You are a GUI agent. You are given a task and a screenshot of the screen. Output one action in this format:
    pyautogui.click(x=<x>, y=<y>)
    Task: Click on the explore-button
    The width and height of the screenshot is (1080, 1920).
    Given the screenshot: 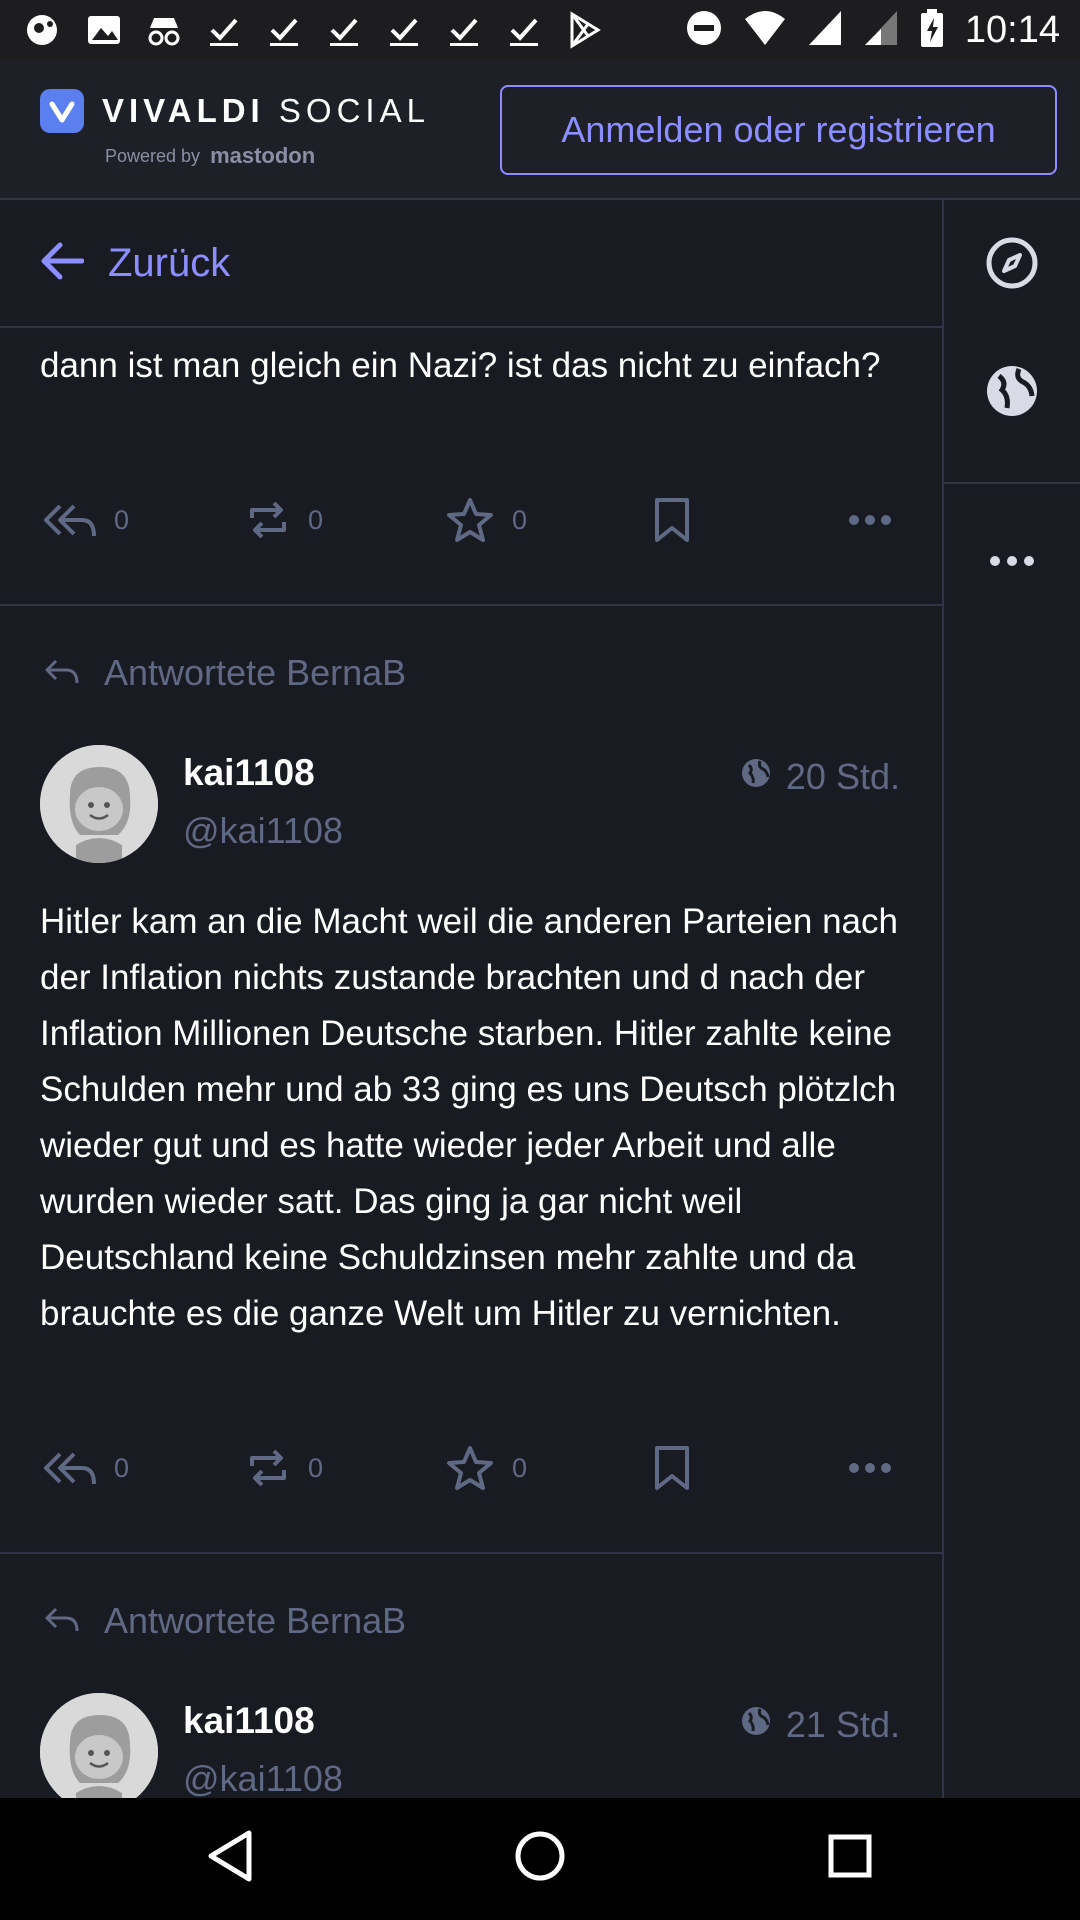 What is the action you would take?
    pyautogui.click(x=1012, y=265)
    